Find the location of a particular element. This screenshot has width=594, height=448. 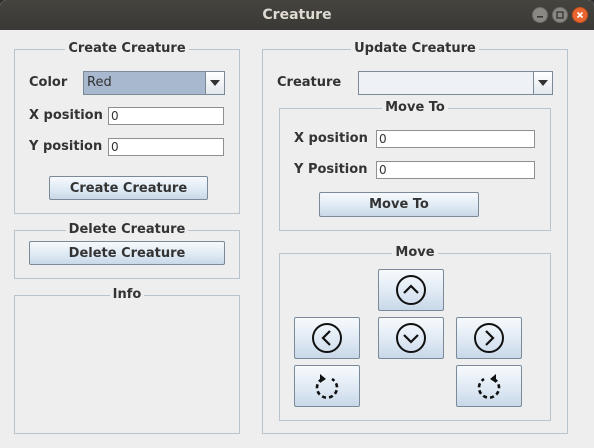

rotate-right-icon is located at coordinates (489, 386).